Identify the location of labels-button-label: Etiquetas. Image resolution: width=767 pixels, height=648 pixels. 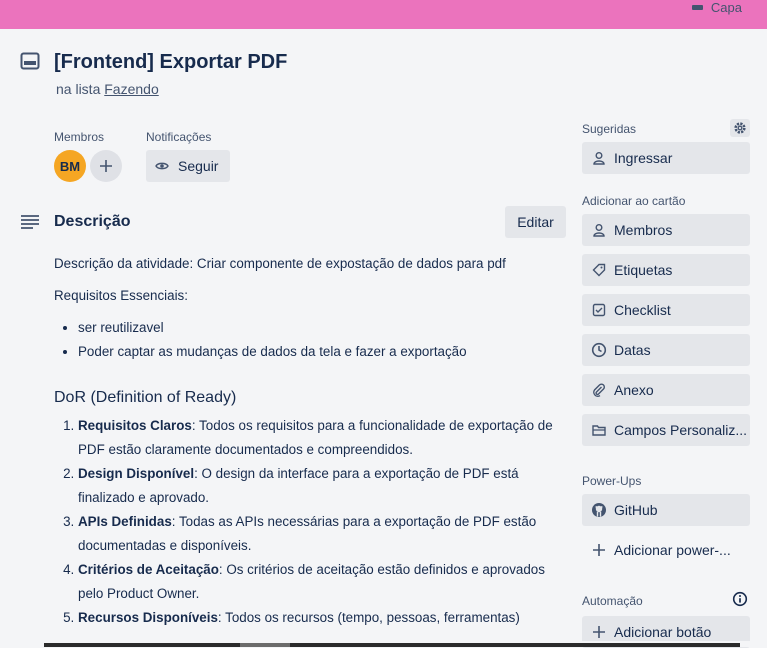
(643, 270).